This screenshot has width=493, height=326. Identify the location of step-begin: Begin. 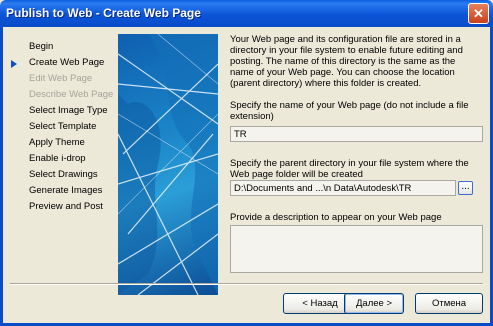
(41, 47).